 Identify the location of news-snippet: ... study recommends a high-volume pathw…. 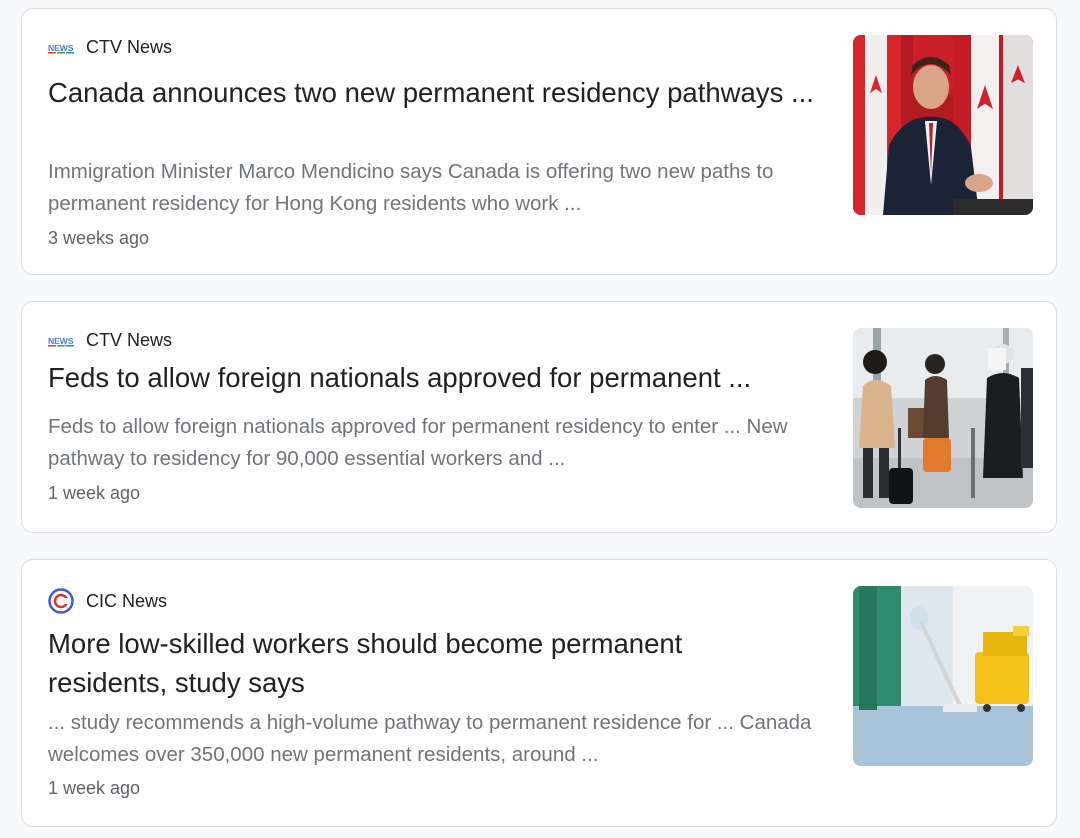
(430, 738).